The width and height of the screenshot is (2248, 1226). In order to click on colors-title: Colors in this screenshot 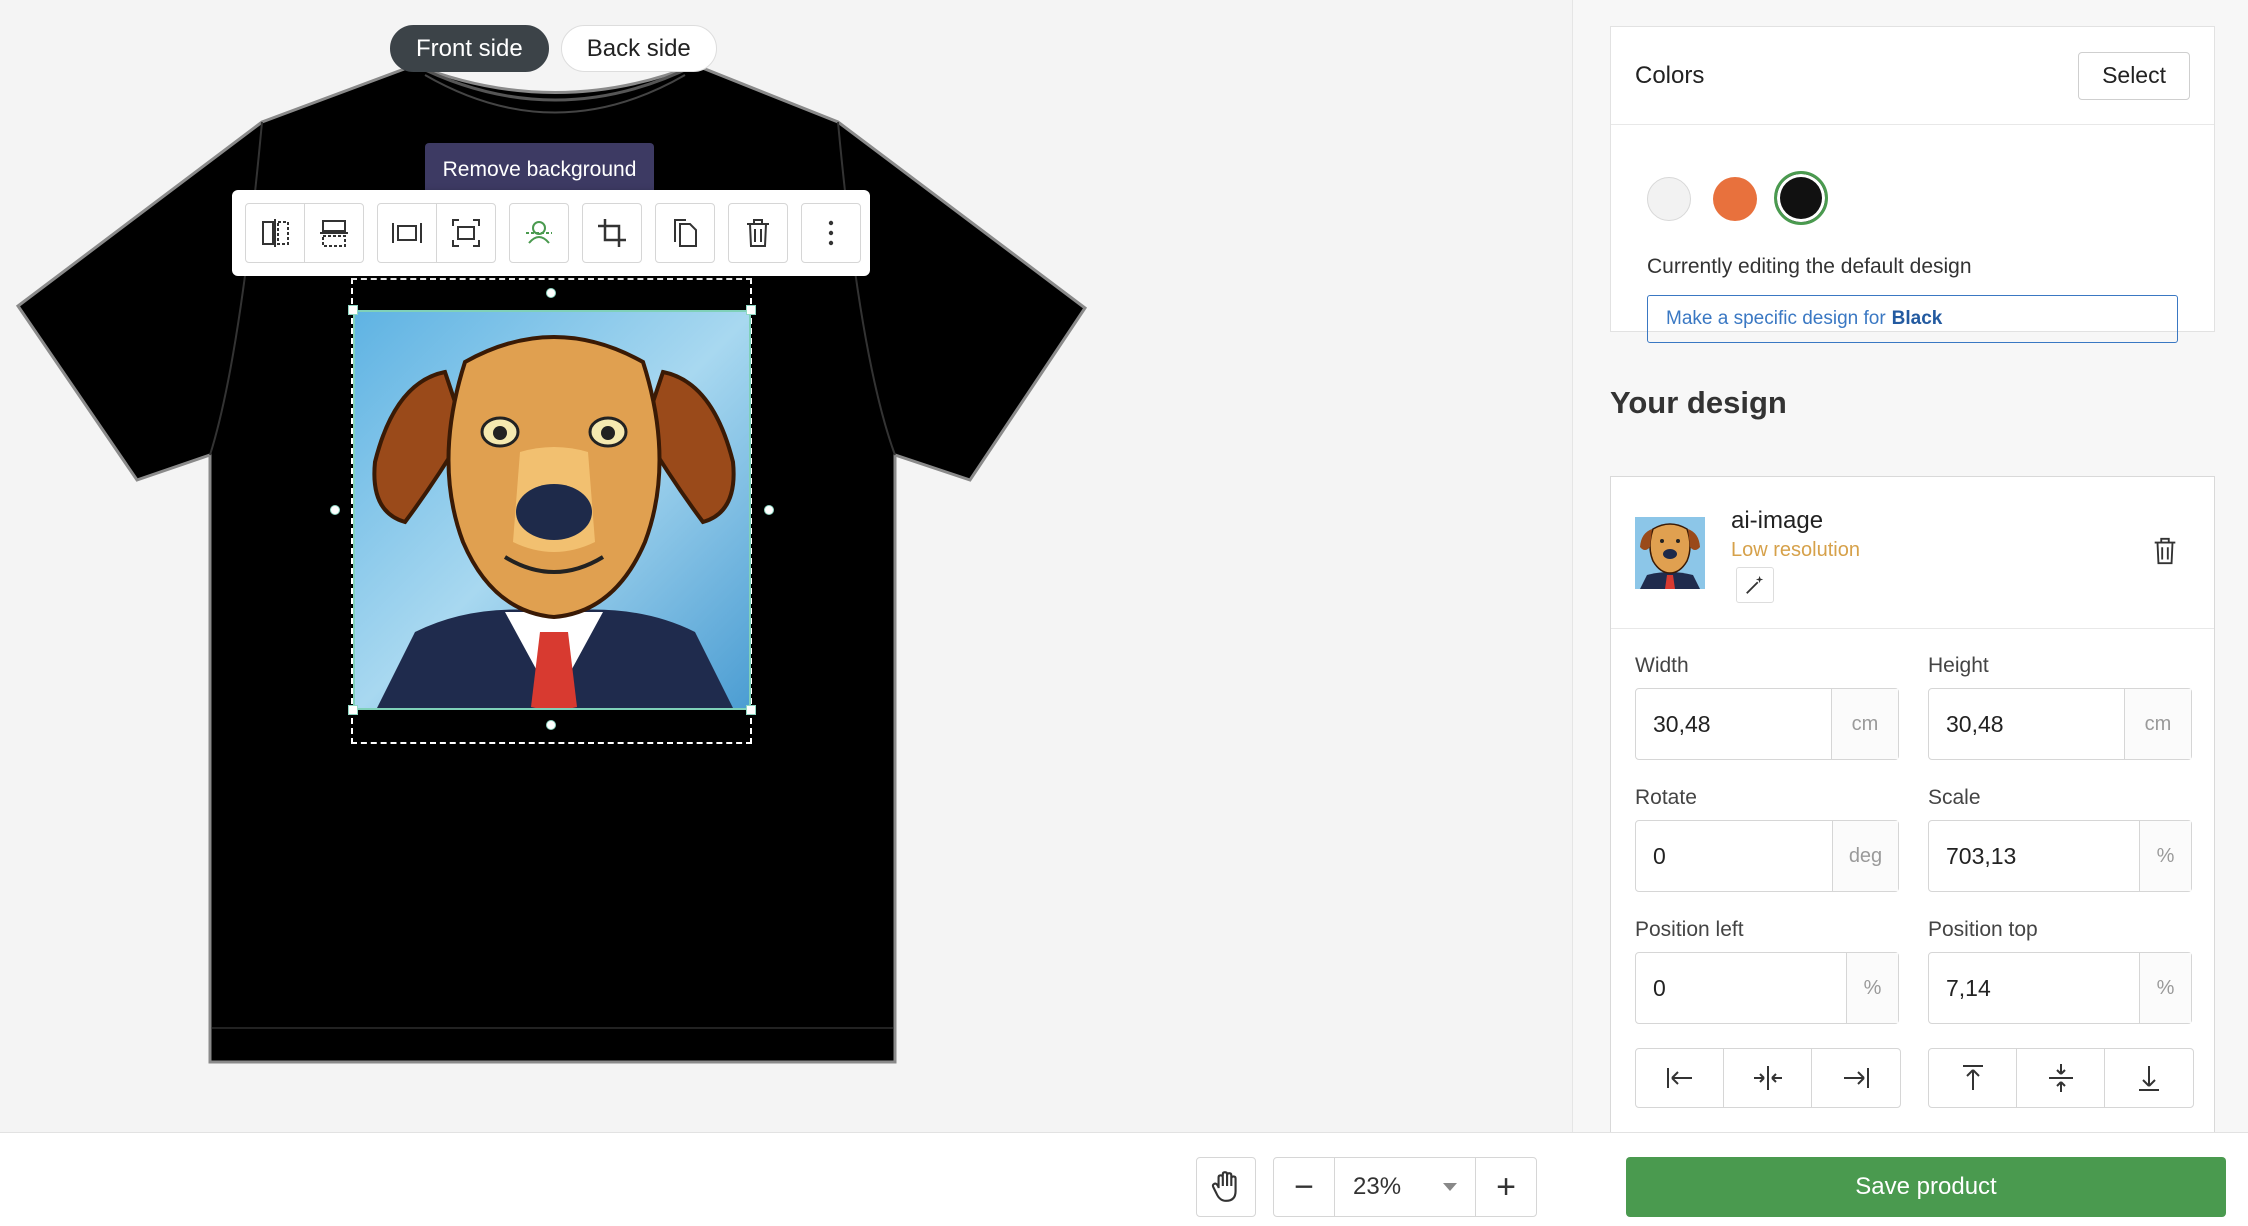, I will do `click(1670, 75)`.